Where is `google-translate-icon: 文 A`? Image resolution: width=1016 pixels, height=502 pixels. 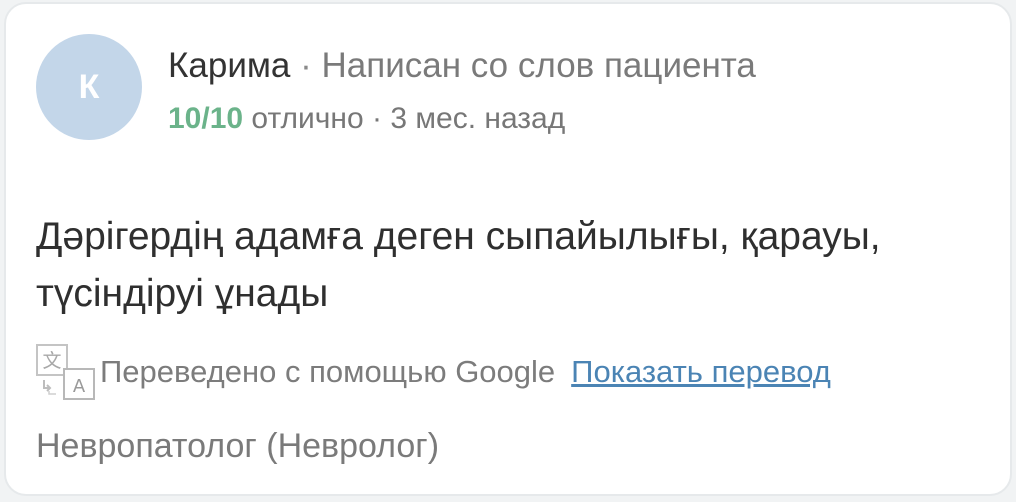
google-translate-icon: 文 A is located at coordinates (65, 372).